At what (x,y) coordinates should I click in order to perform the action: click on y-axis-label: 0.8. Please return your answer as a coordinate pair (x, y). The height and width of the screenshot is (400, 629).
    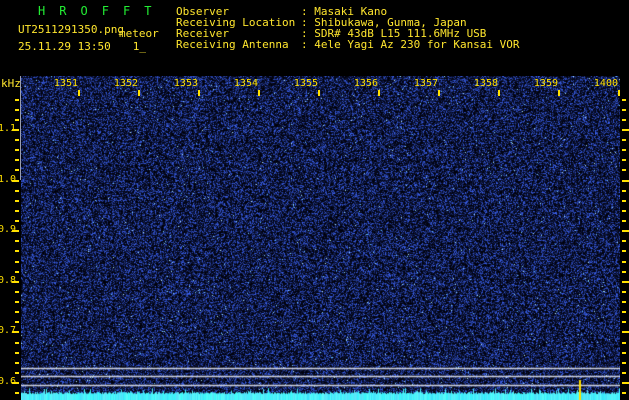
    Looking at the image, I should click on (8, 280).